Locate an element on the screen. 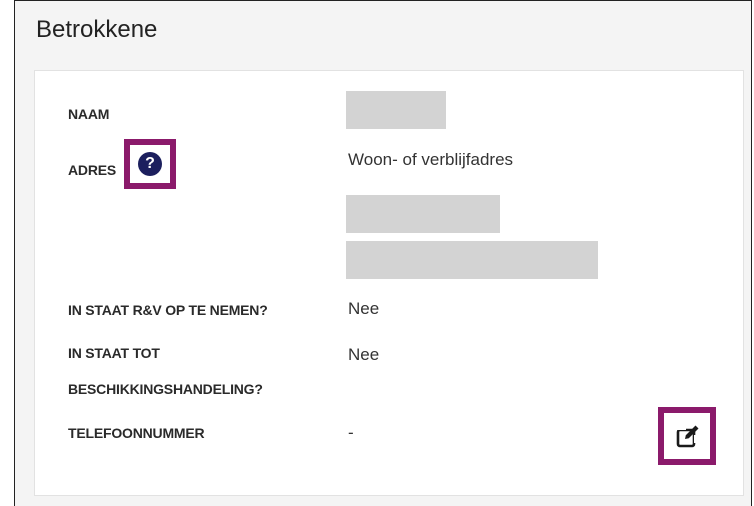 The image size is (754, 506). edit-icon is located at coordinates (688, 436).